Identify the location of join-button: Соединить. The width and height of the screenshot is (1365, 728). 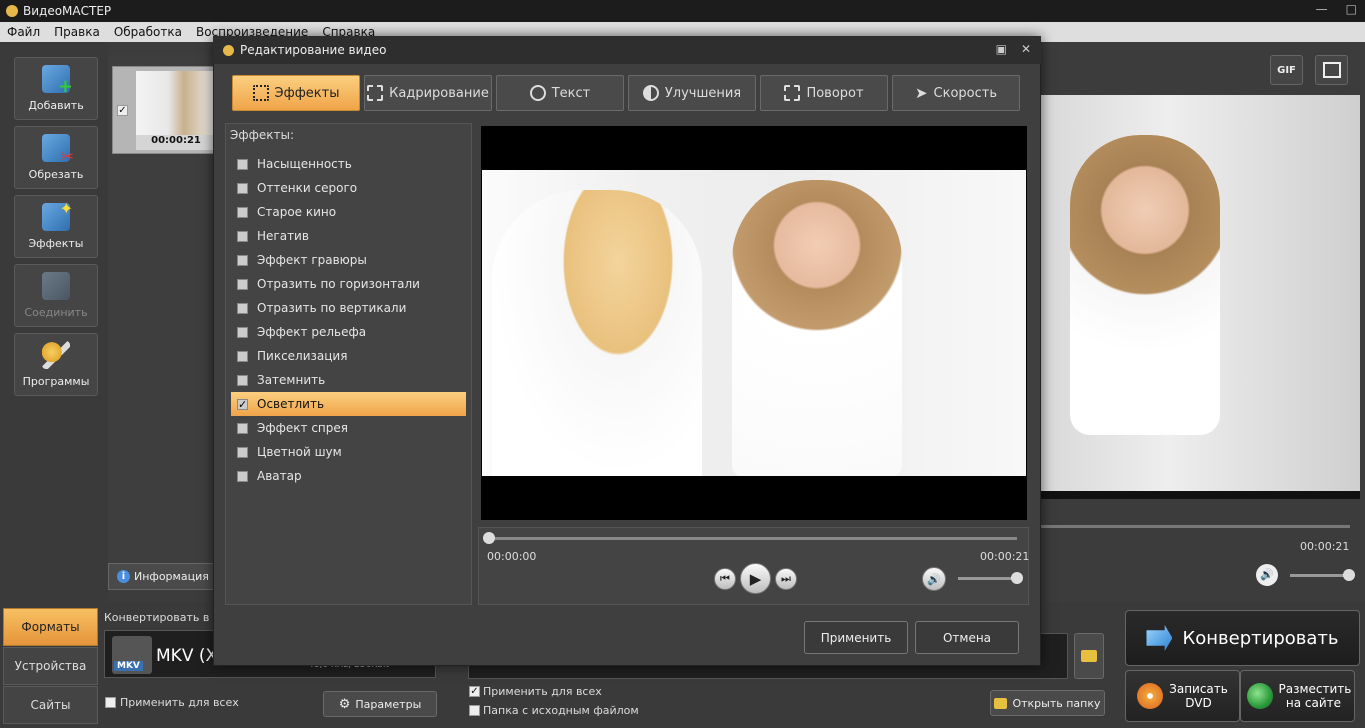
(56, 295).